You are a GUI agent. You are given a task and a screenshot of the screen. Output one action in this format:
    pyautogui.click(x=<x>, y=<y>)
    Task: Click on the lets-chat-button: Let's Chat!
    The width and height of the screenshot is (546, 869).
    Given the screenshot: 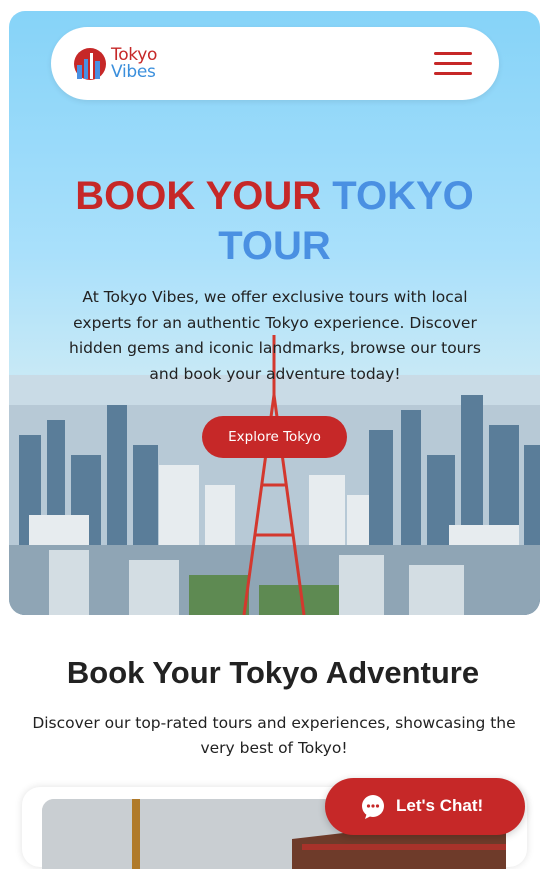 What is the action you would take?
    pyautogui.click(x=425, y=806)
    